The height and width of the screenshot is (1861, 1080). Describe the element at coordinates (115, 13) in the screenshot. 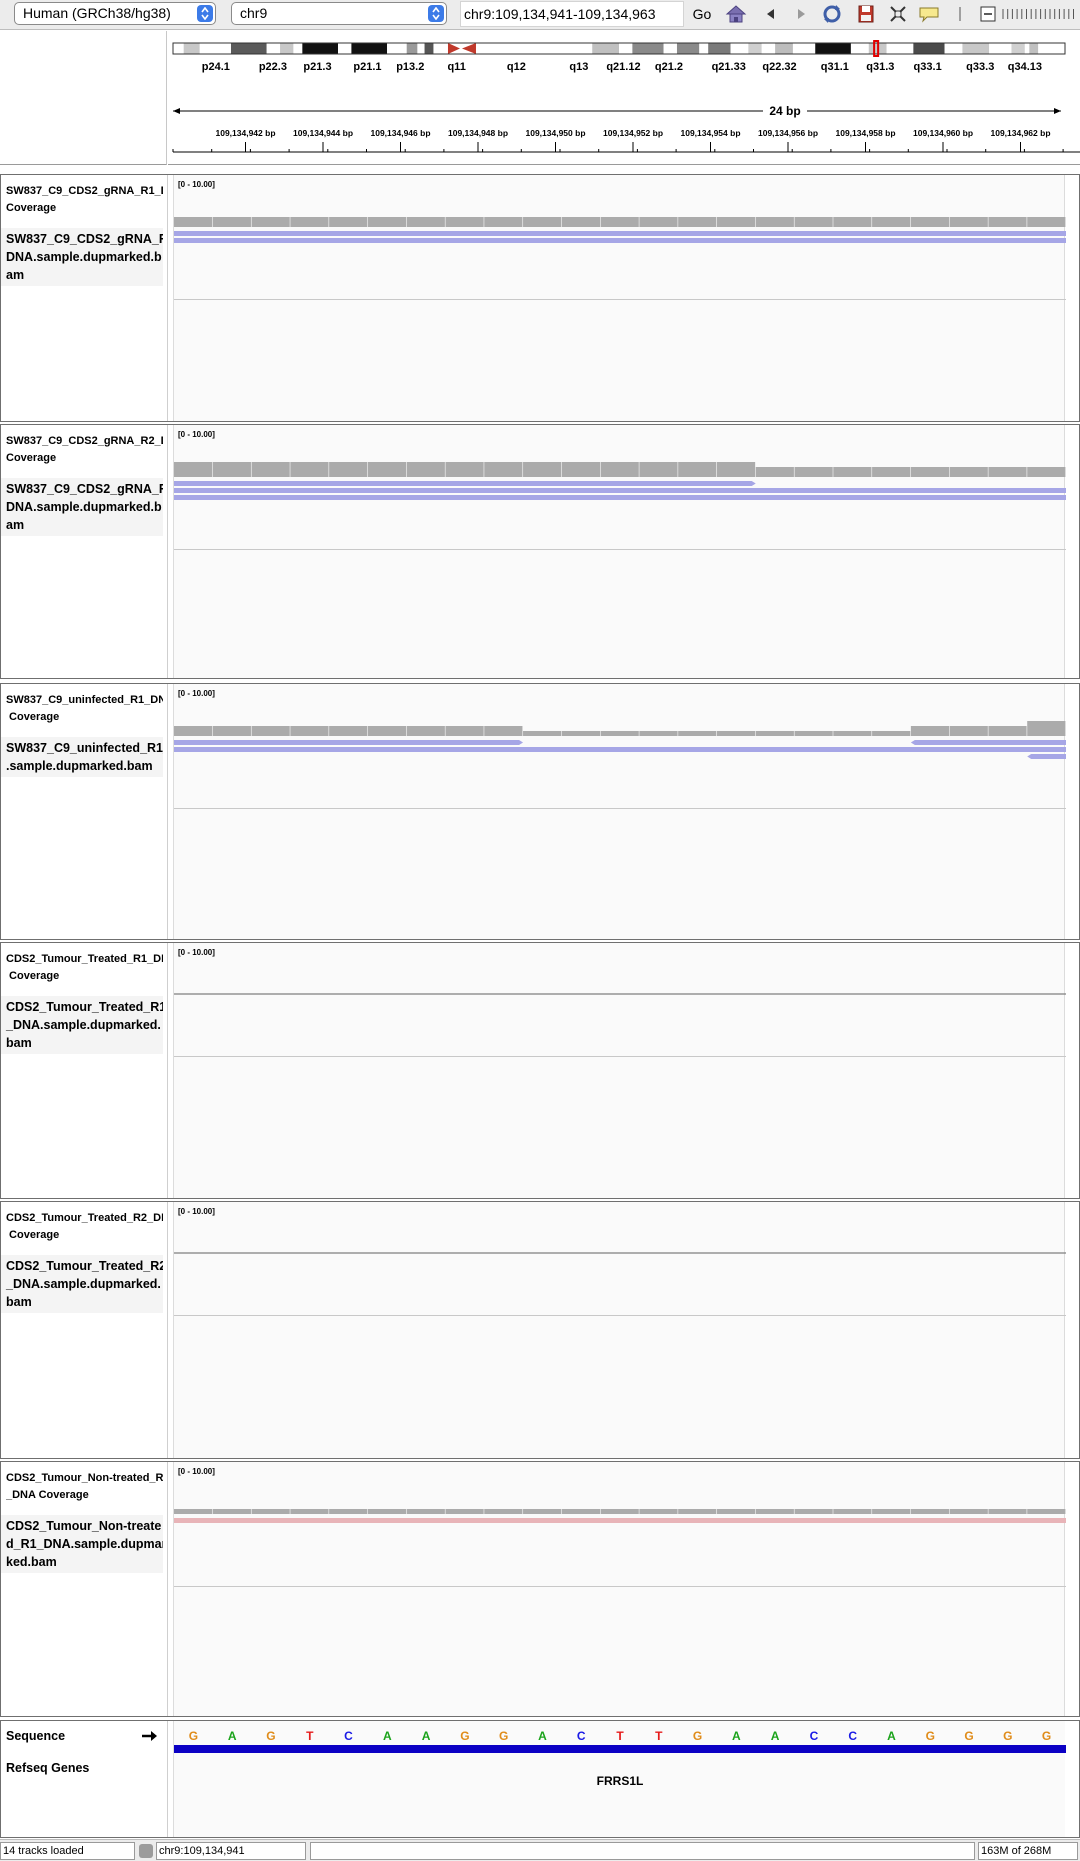

I see `genome-dropdown: Human (GRCh38/hg38)` at that location.